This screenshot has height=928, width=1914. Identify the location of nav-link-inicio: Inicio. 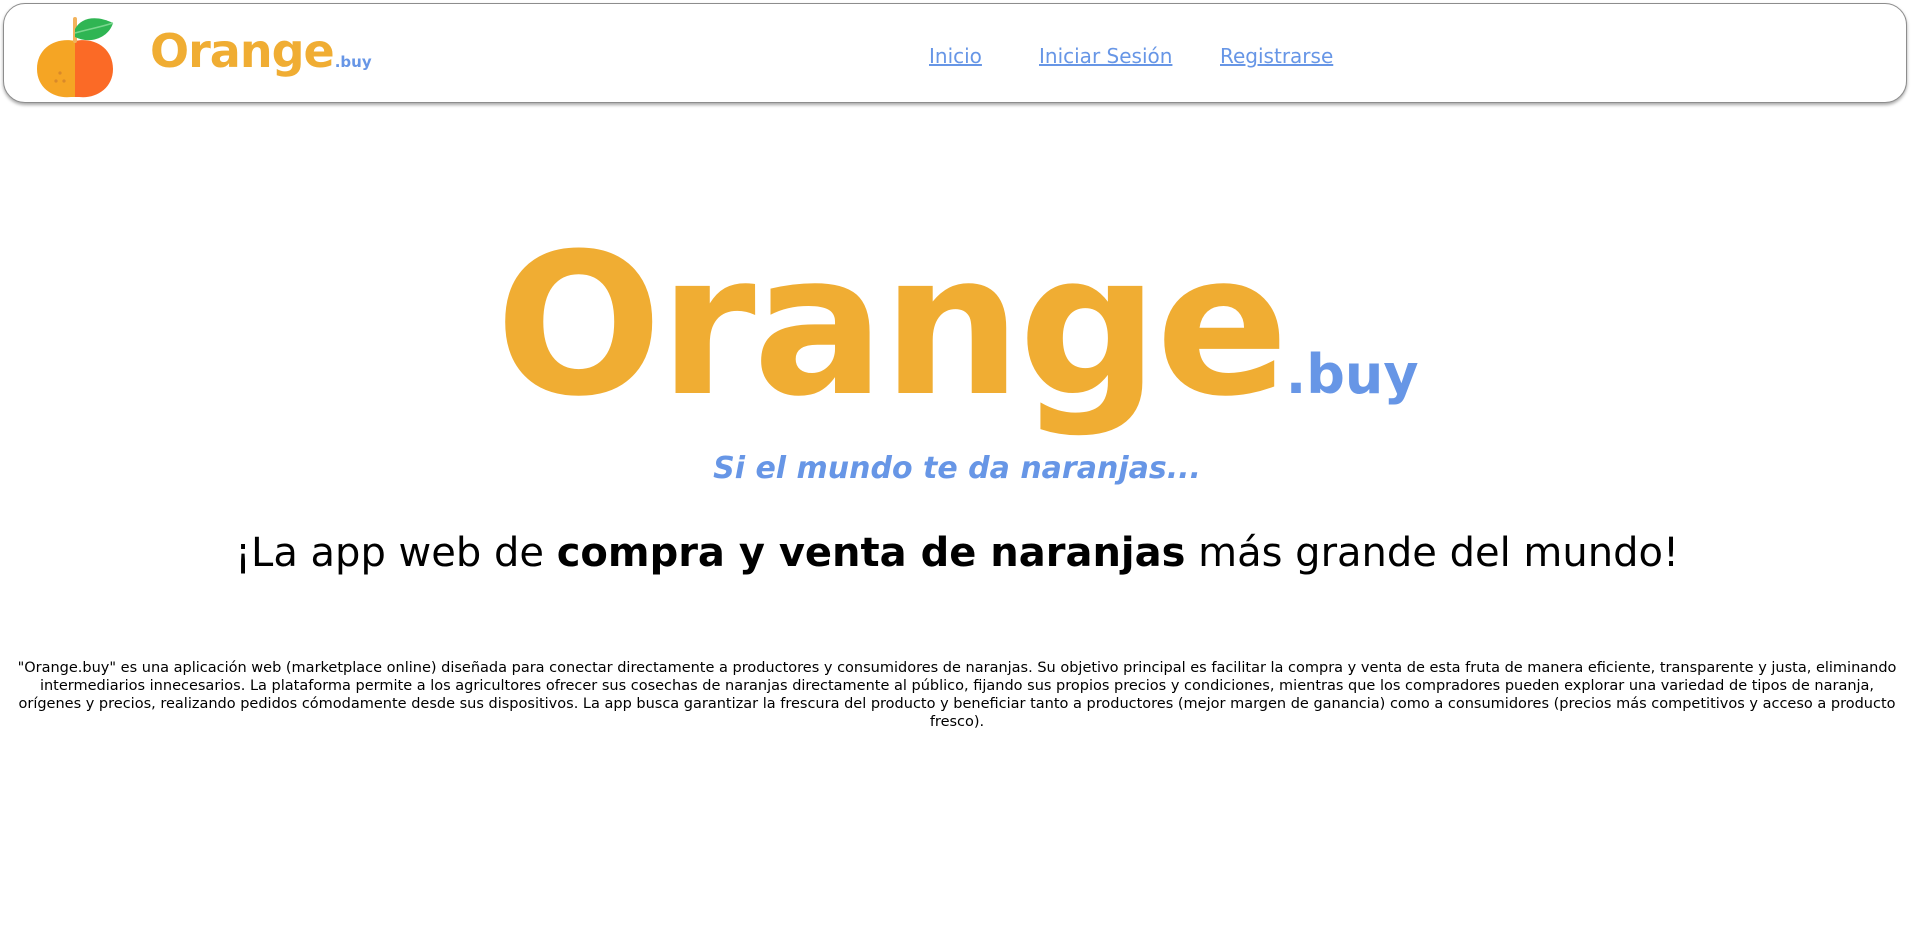
(955, 56).